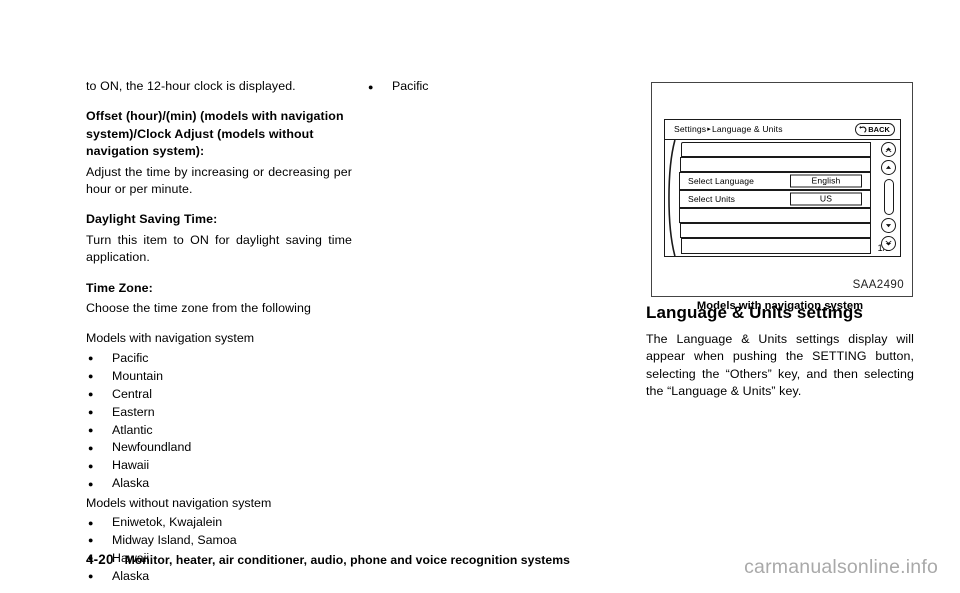 This screenshot has width=960, height=593. I want to click on back-button: BACK, so click(875, 129).